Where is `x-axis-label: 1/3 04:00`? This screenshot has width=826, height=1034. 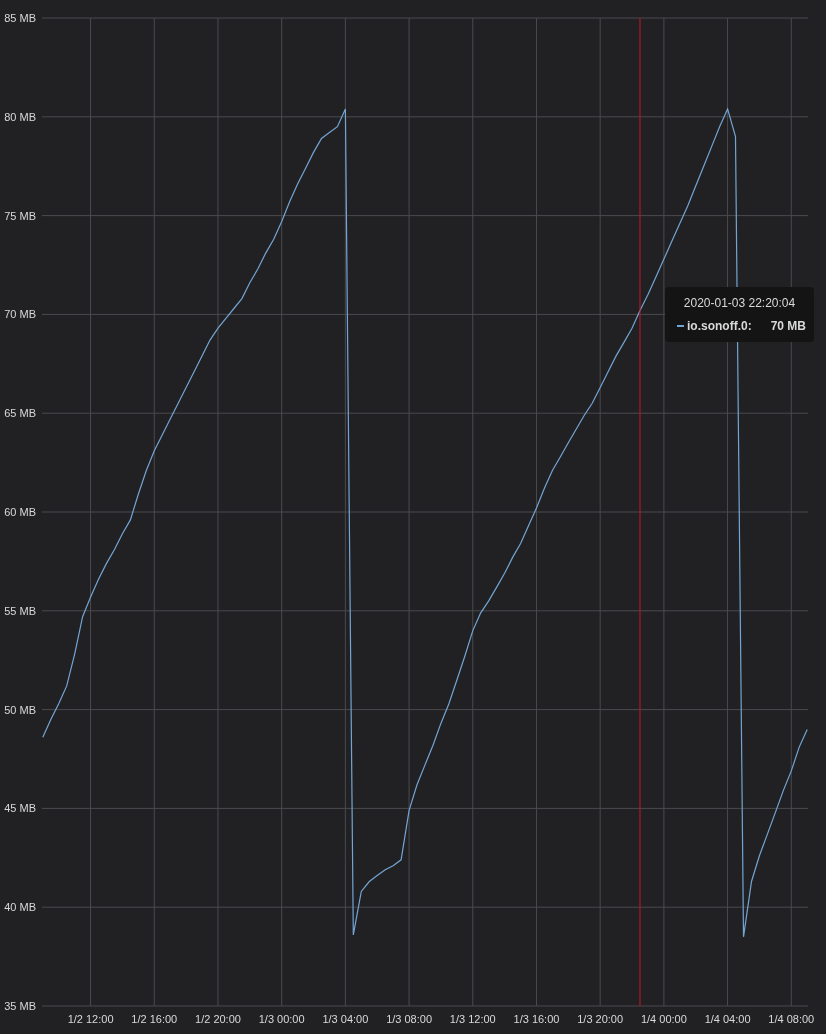 x-axis-label: 1/3 04:00 is located at coordinates (345, 1019).